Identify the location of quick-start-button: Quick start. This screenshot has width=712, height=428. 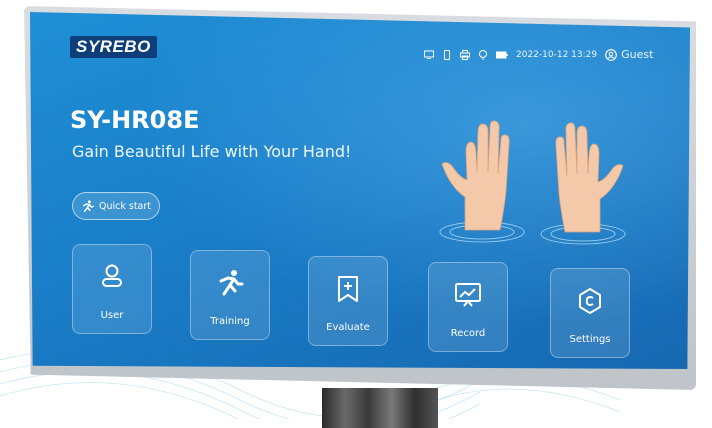
(116, 206).